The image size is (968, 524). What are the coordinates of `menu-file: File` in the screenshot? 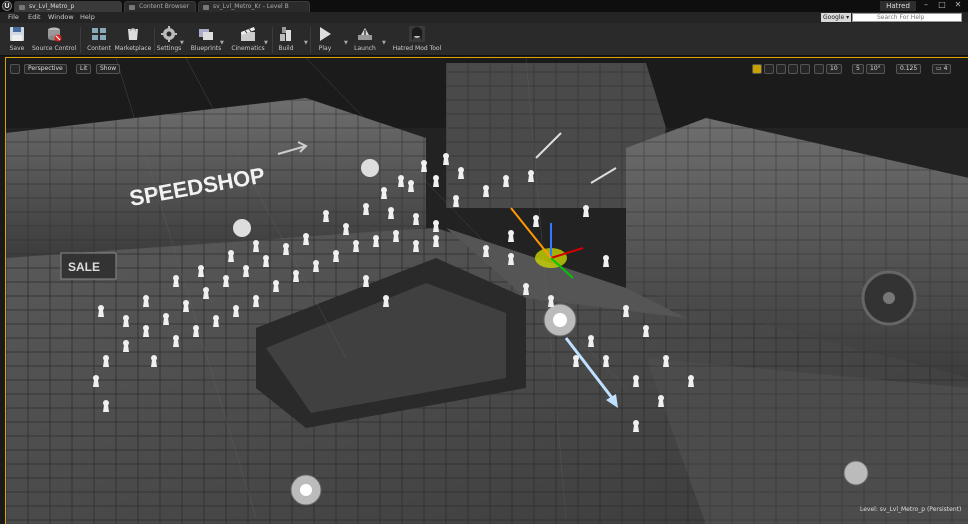 It's located at (13, 17).